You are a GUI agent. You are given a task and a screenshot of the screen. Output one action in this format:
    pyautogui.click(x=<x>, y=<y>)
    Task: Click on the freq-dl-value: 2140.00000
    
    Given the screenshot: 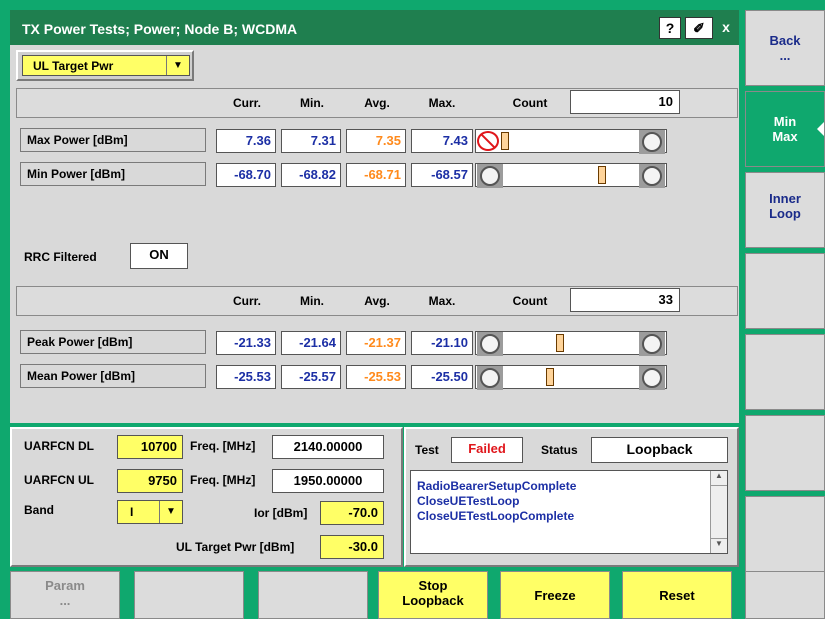 What is the action you would take?
    pyautogui.click(x=328, y=447)
    